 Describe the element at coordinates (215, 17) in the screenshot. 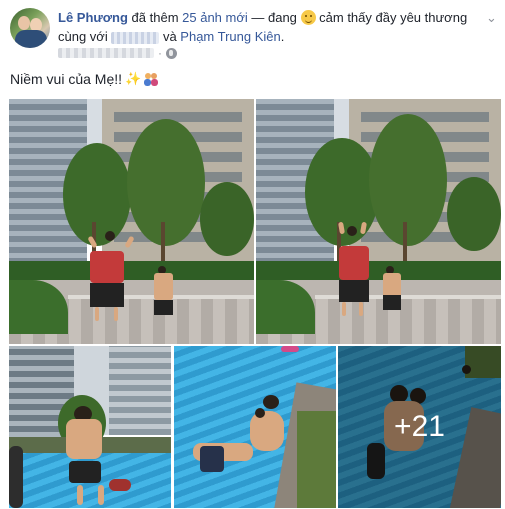

I see `photo-count-link: 25 ảnh mới` at that location.